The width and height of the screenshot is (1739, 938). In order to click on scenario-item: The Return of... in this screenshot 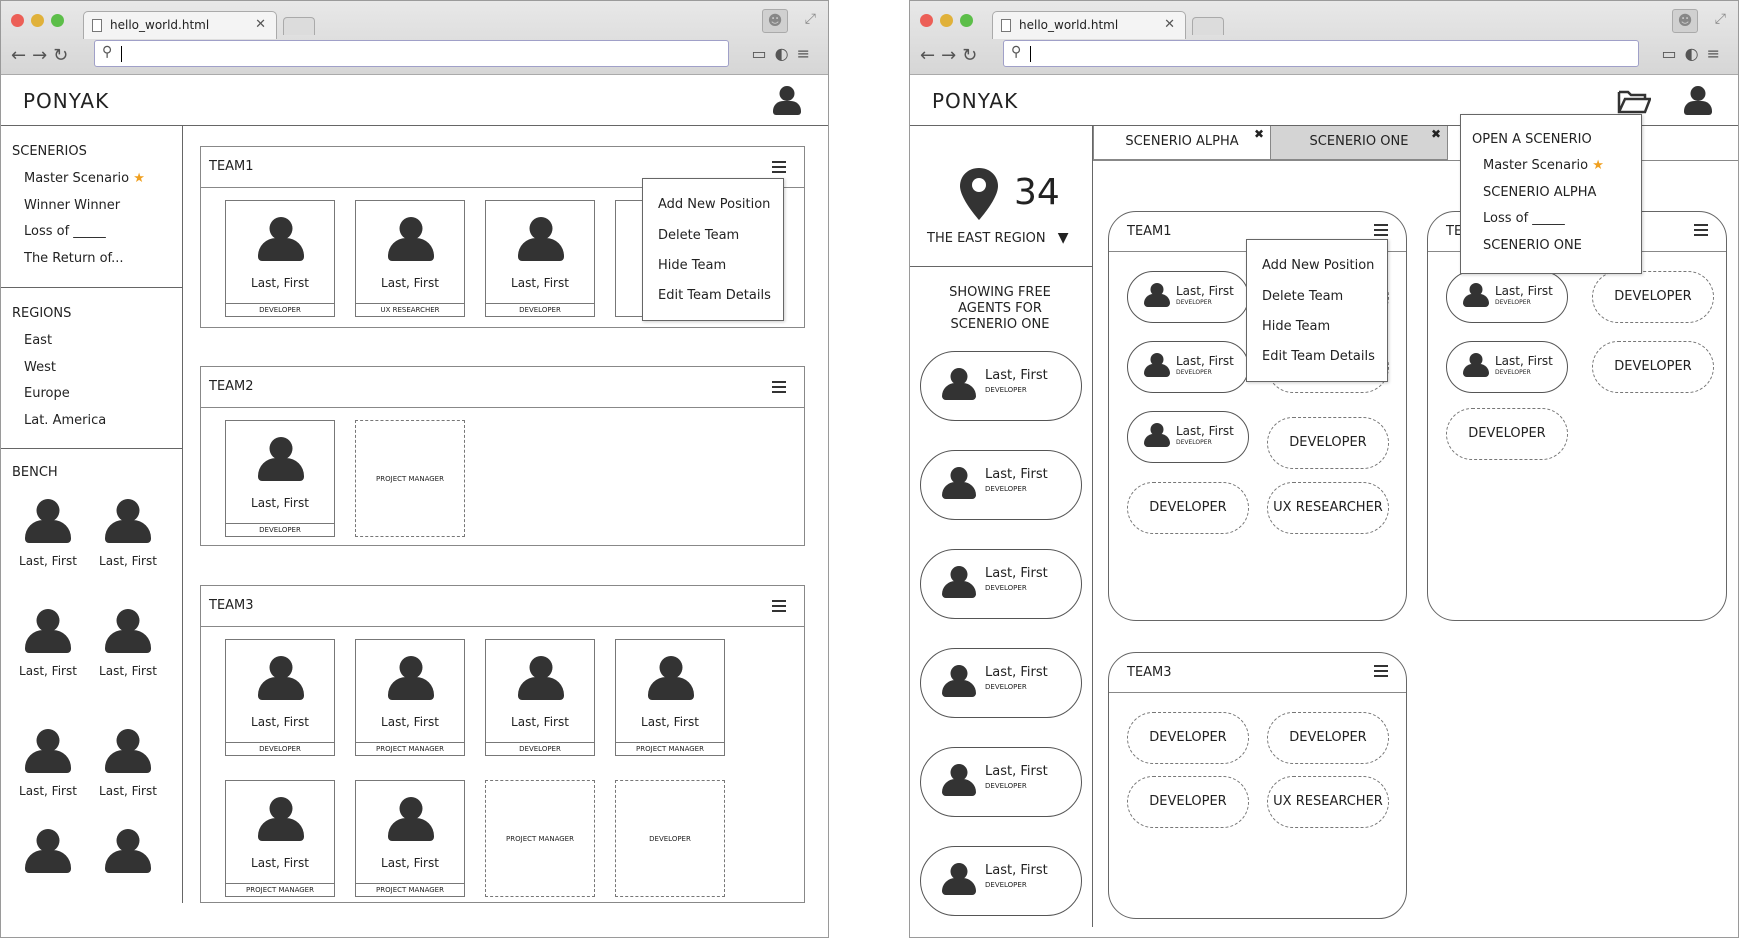, I will do `click(74, 258)`.